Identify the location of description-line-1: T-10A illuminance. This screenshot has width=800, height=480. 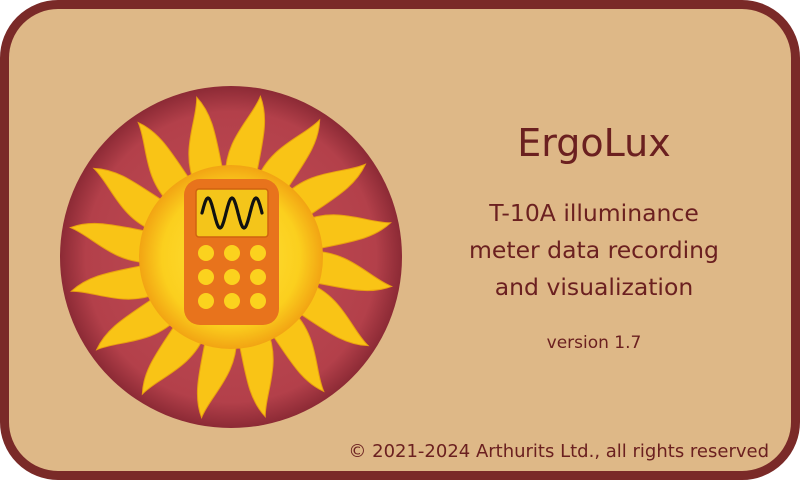
(594, 213).